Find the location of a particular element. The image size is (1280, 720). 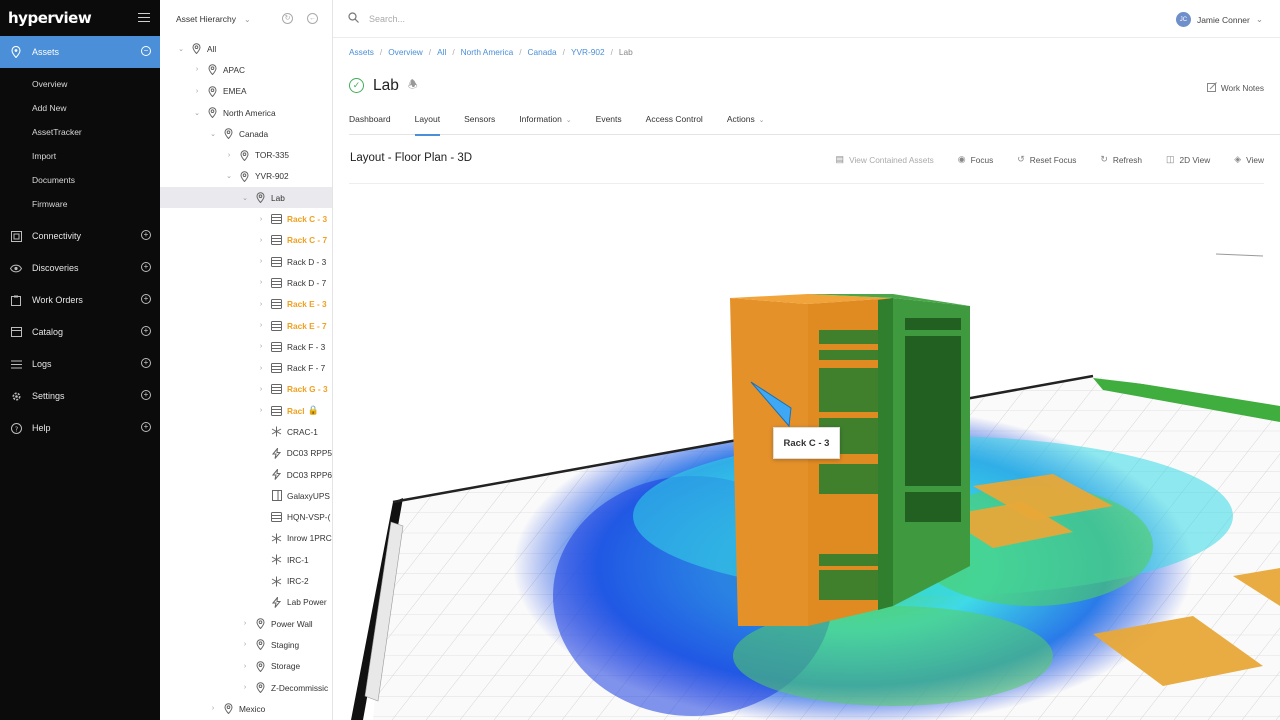

tree-node: › Z-Decommissic is located at coordinates (246, 687).